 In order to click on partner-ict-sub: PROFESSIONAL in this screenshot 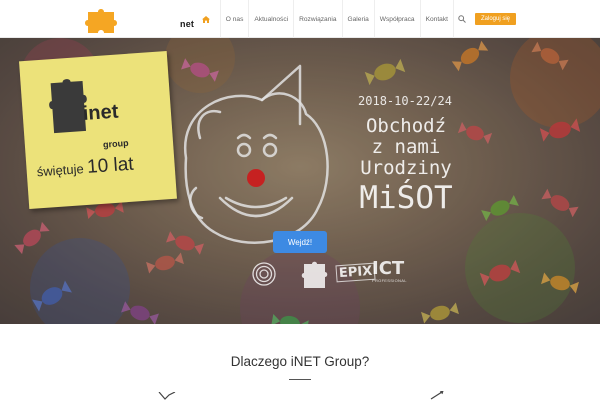, I will do `click(389, 280)`.